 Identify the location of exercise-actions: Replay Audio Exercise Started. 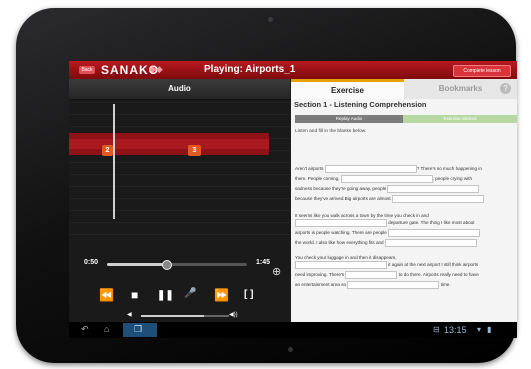
(406, 119).